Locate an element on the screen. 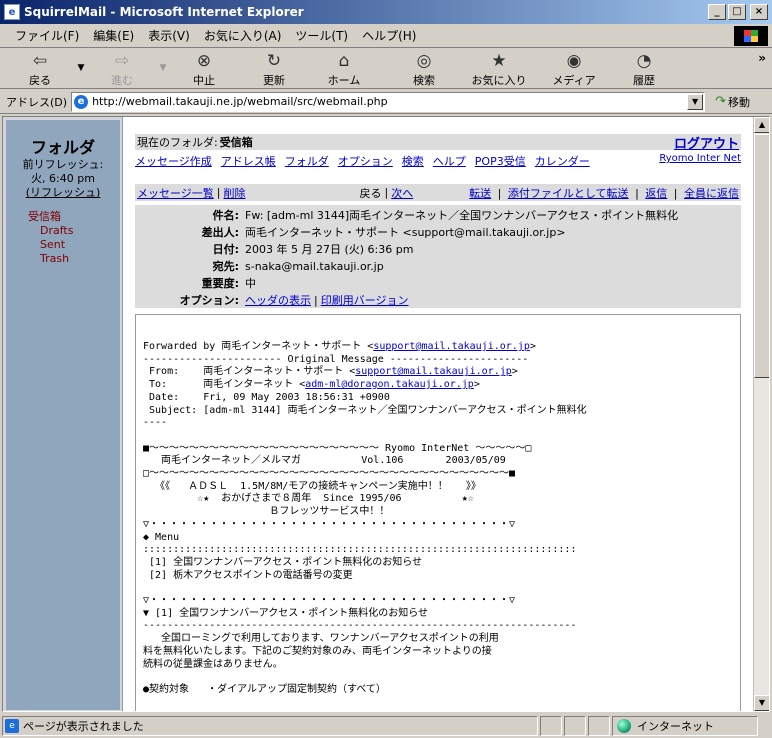 This screenshot has width=772, height=738. nav-compose: メッセージ作成 is located at coordinates (173, 161).